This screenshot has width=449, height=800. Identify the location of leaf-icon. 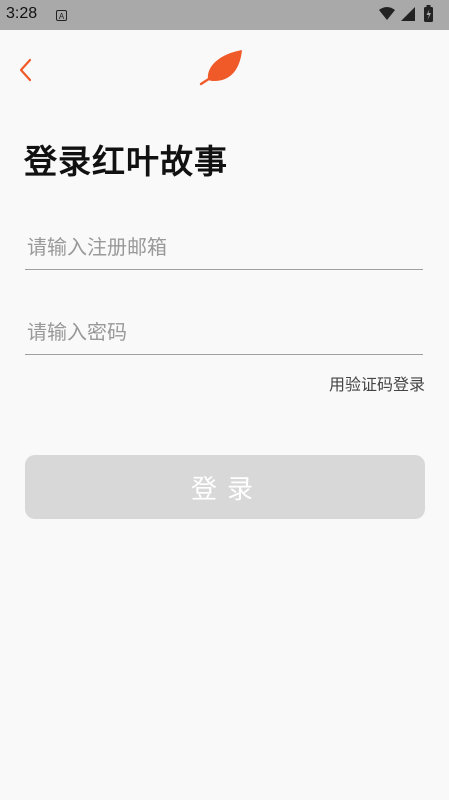
(222, 68).